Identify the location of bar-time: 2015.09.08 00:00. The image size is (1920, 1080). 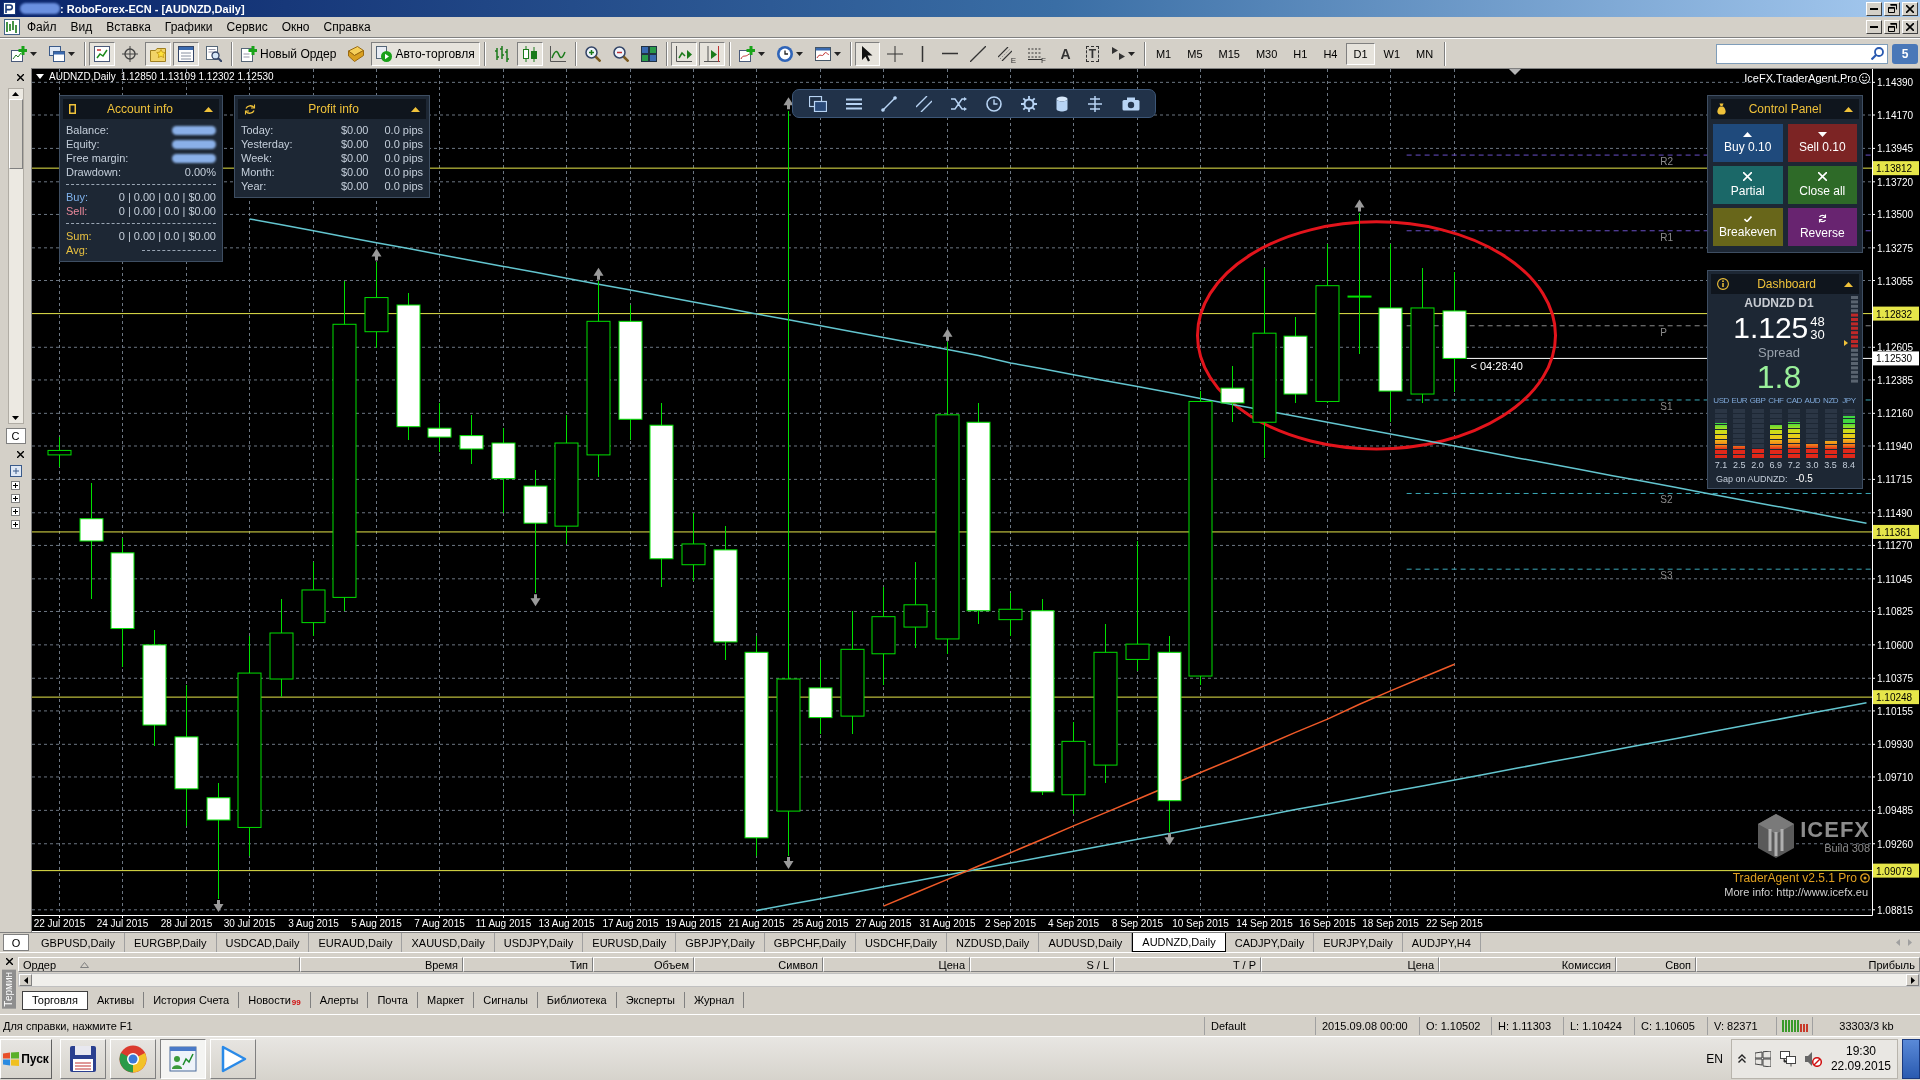
(1367, 1025).